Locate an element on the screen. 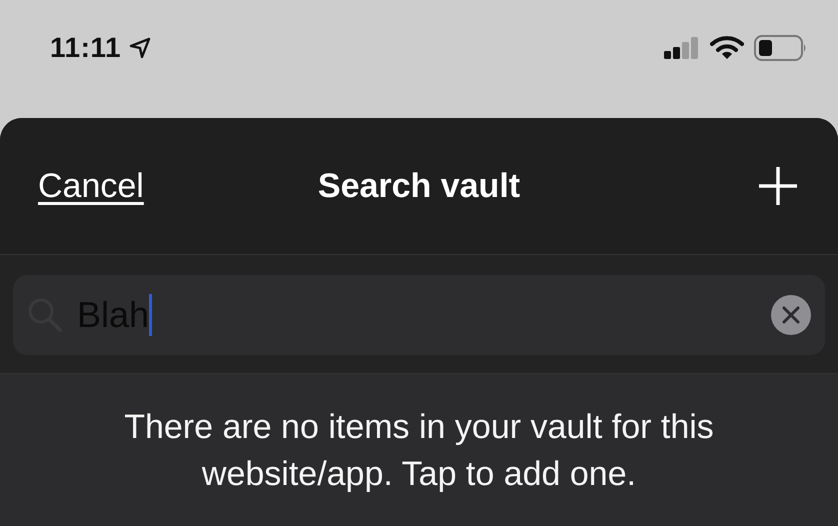 This screenshot has height=526, width=838. wifi-icon is located at coordinates (727, 48).